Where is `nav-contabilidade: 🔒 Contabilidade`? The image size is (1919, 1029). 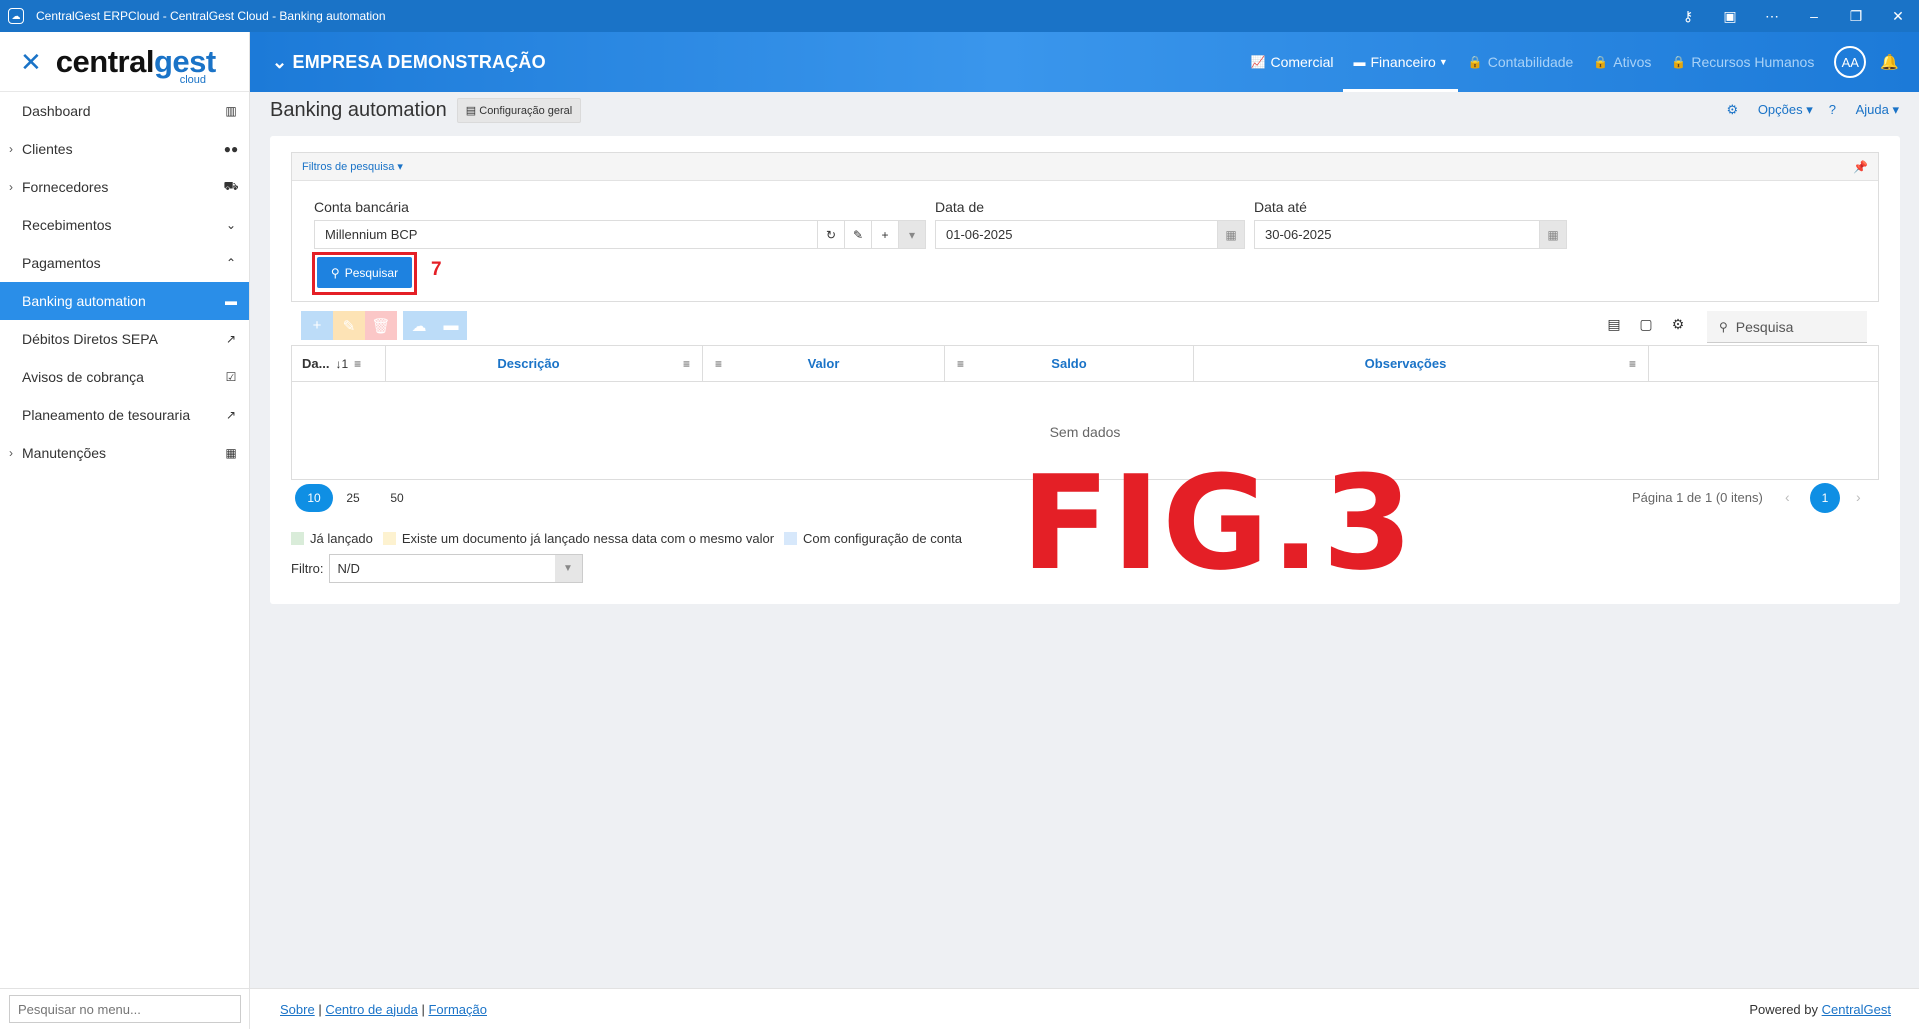
nav-contabilidade: 🔒 Contabilidade is located at coordinates (1521, 62).